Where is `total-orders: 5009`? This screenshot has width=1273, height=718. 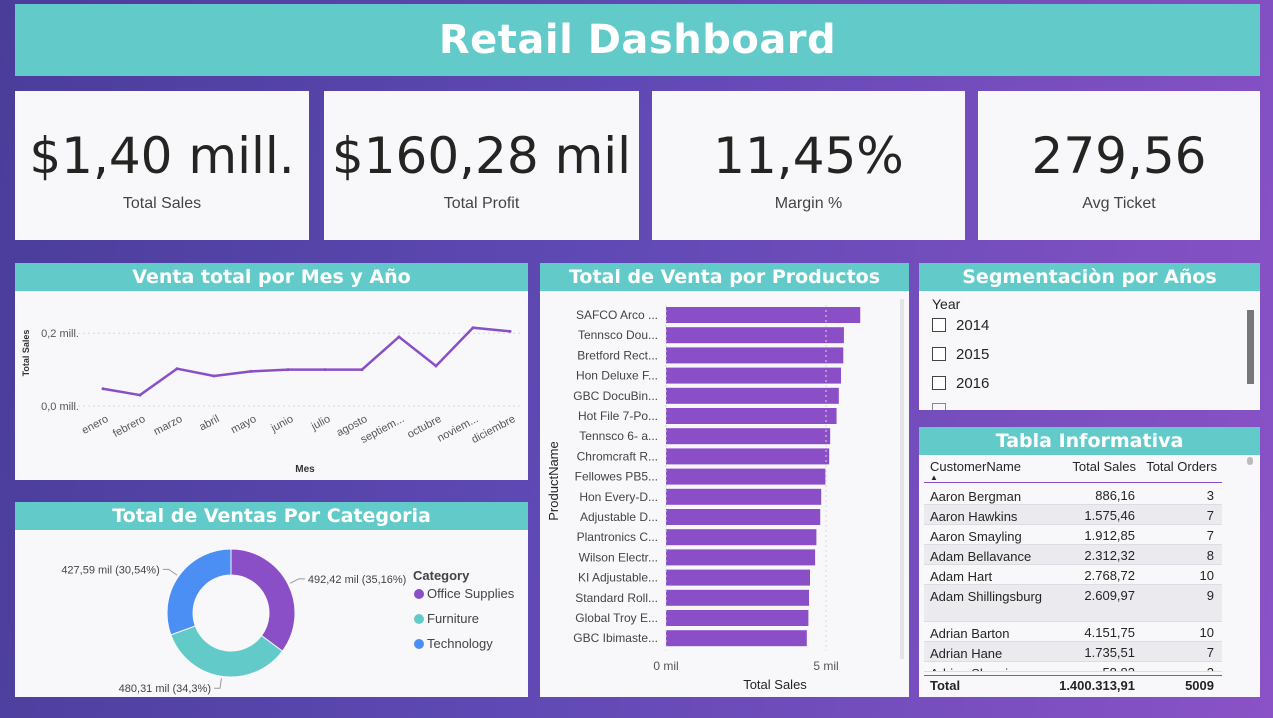 total-orders: 5009 is located at coordinates (1199, 685).